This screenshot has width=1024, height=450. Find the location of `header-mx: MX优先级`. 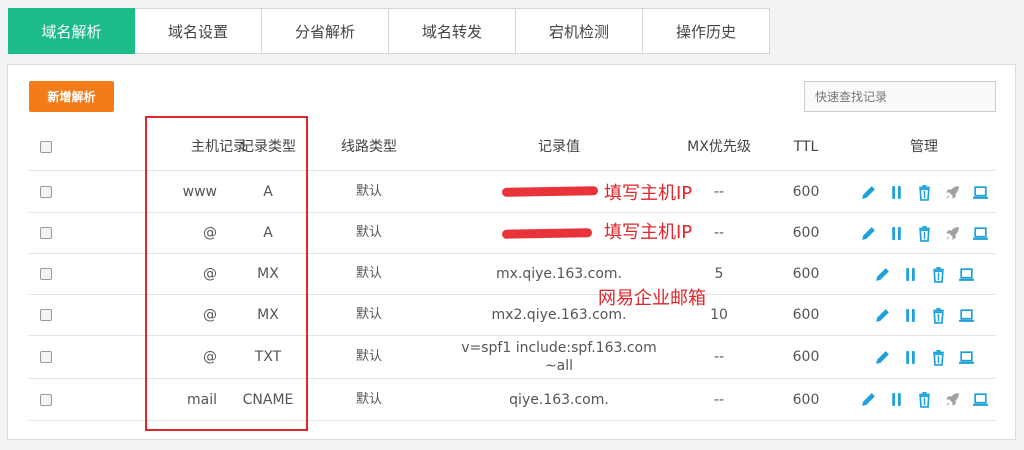

header-mx: MX优先级 is located at coordinates (719, 146).